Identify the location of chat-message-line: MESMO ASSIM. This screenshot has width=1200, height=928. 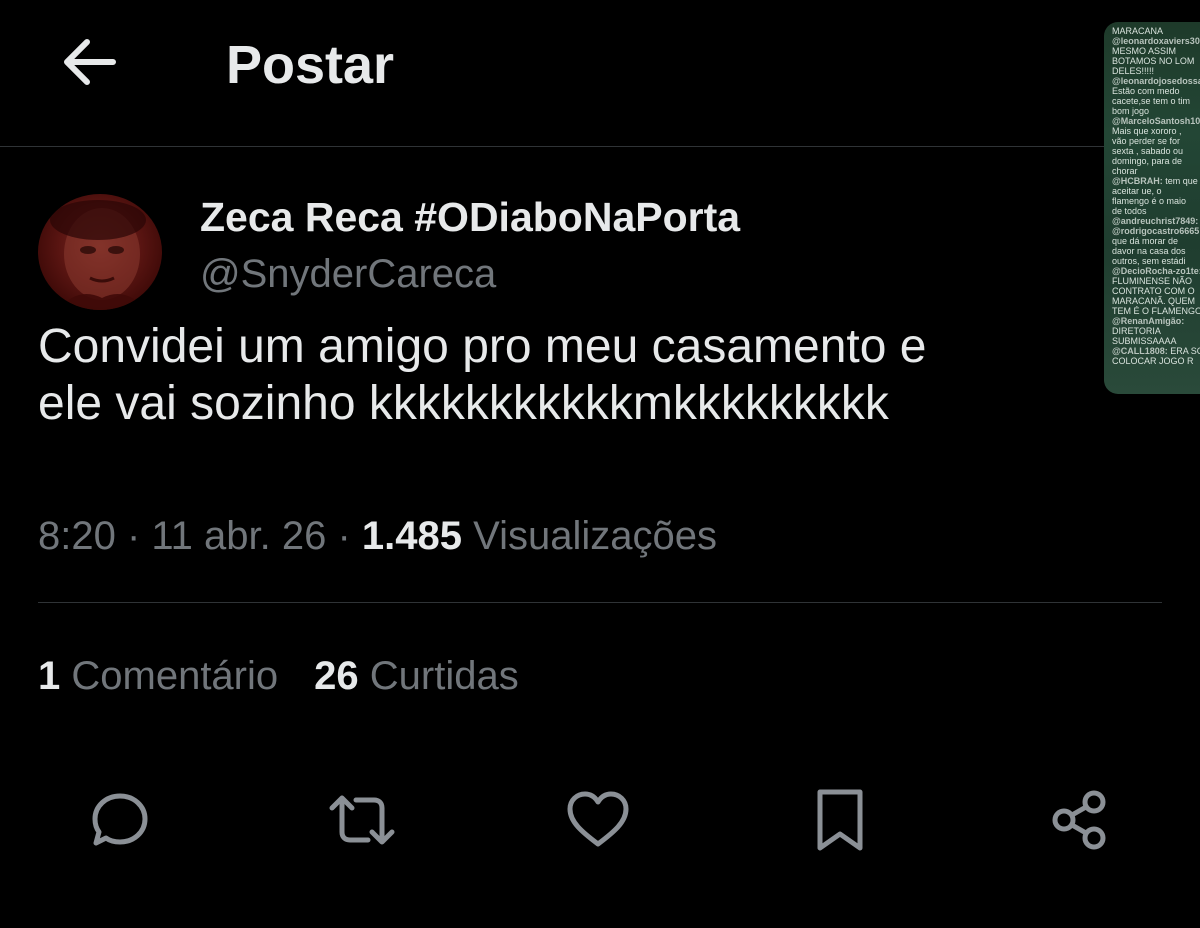
(1156, 51).